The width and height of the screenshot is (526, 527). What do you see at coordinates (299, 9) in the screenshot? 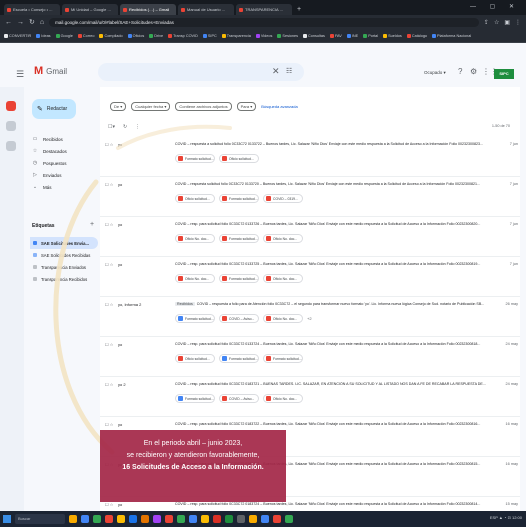
I see `new-tab-icon: +` at bounding box center [299, 9].